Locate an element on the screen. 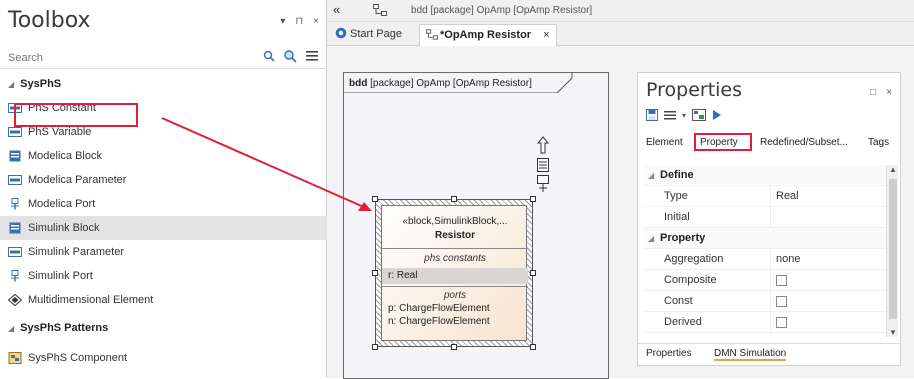 This screenshot has height=379, width=914. const-checkbox is located at coordinates (781, 301).